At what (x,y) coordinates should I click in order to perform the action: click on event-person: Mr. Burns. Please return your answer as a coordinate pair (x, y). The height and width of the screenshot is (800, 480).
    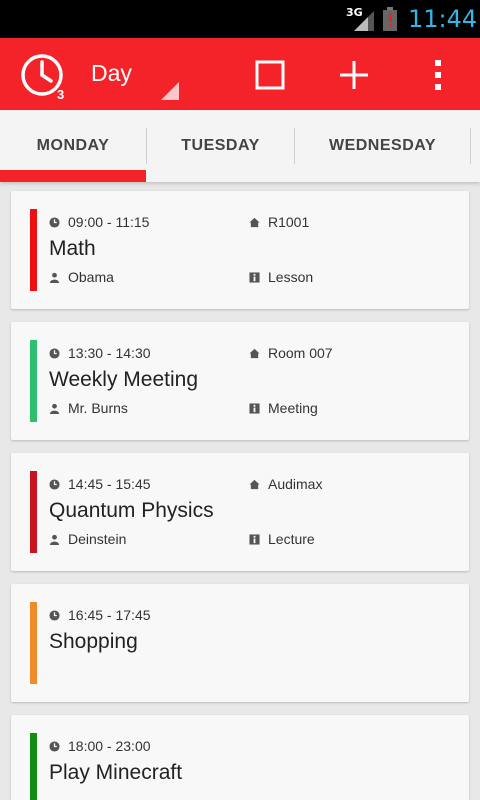
    Looking at the image, I should click on (88, 408).